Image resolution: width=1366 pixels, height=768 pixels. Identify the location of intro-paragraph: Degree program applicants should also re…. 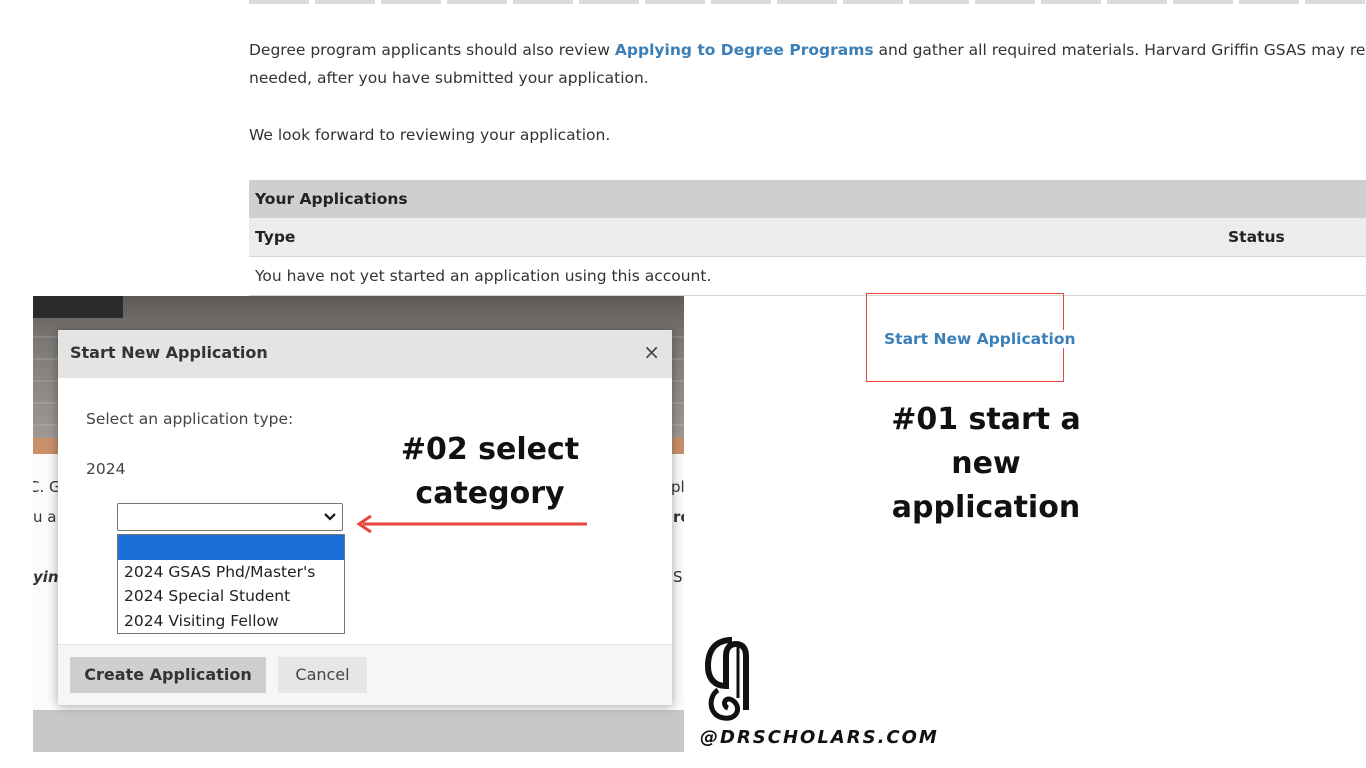
(807, 50).